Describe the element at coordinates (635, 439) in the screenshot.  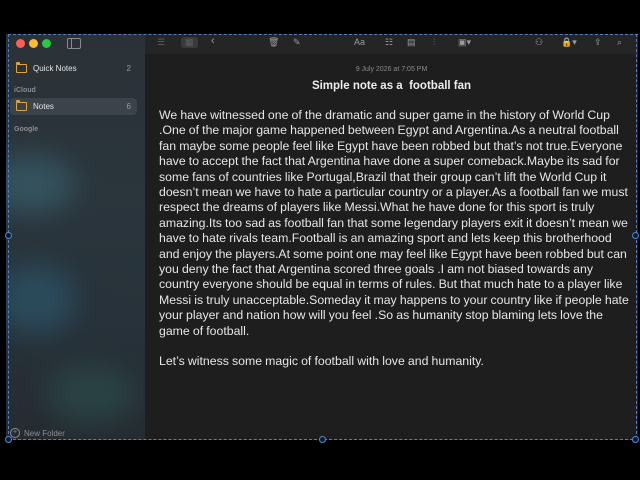
I see `resize-handle-bottom-right` at that location.